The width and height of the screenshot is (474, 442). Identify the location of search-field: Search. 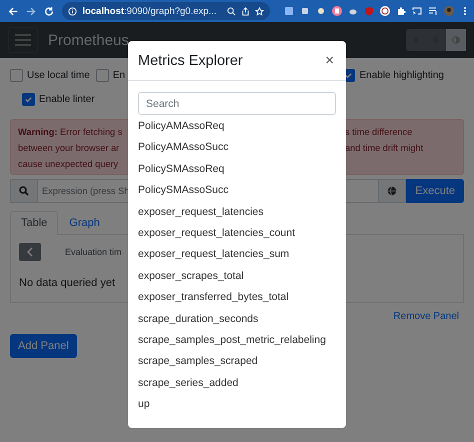
(237, 103).